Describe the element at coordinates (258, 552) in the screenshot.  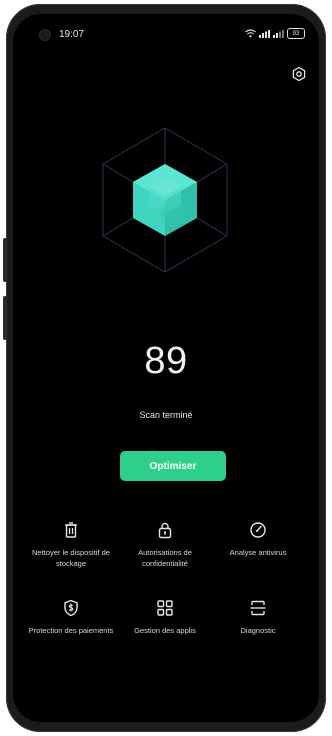
I see `tool-label: Analyse antivirus` at that location.